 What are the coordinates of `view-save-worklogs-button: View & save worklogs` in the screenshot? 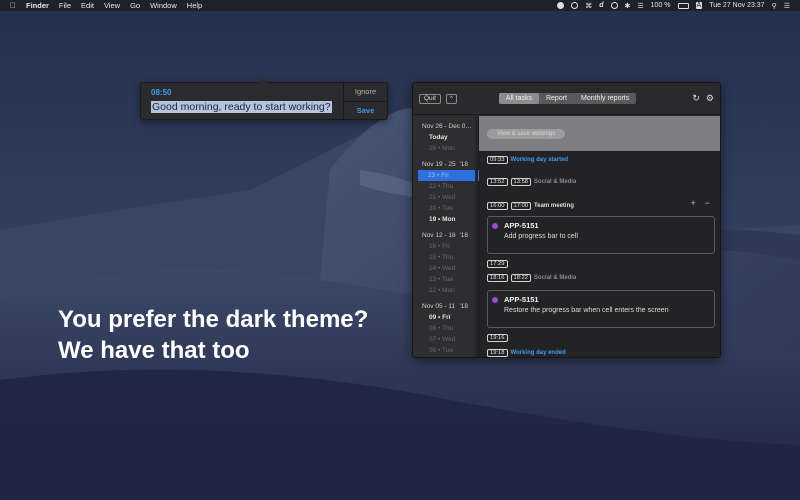 It's located at (526, 133).